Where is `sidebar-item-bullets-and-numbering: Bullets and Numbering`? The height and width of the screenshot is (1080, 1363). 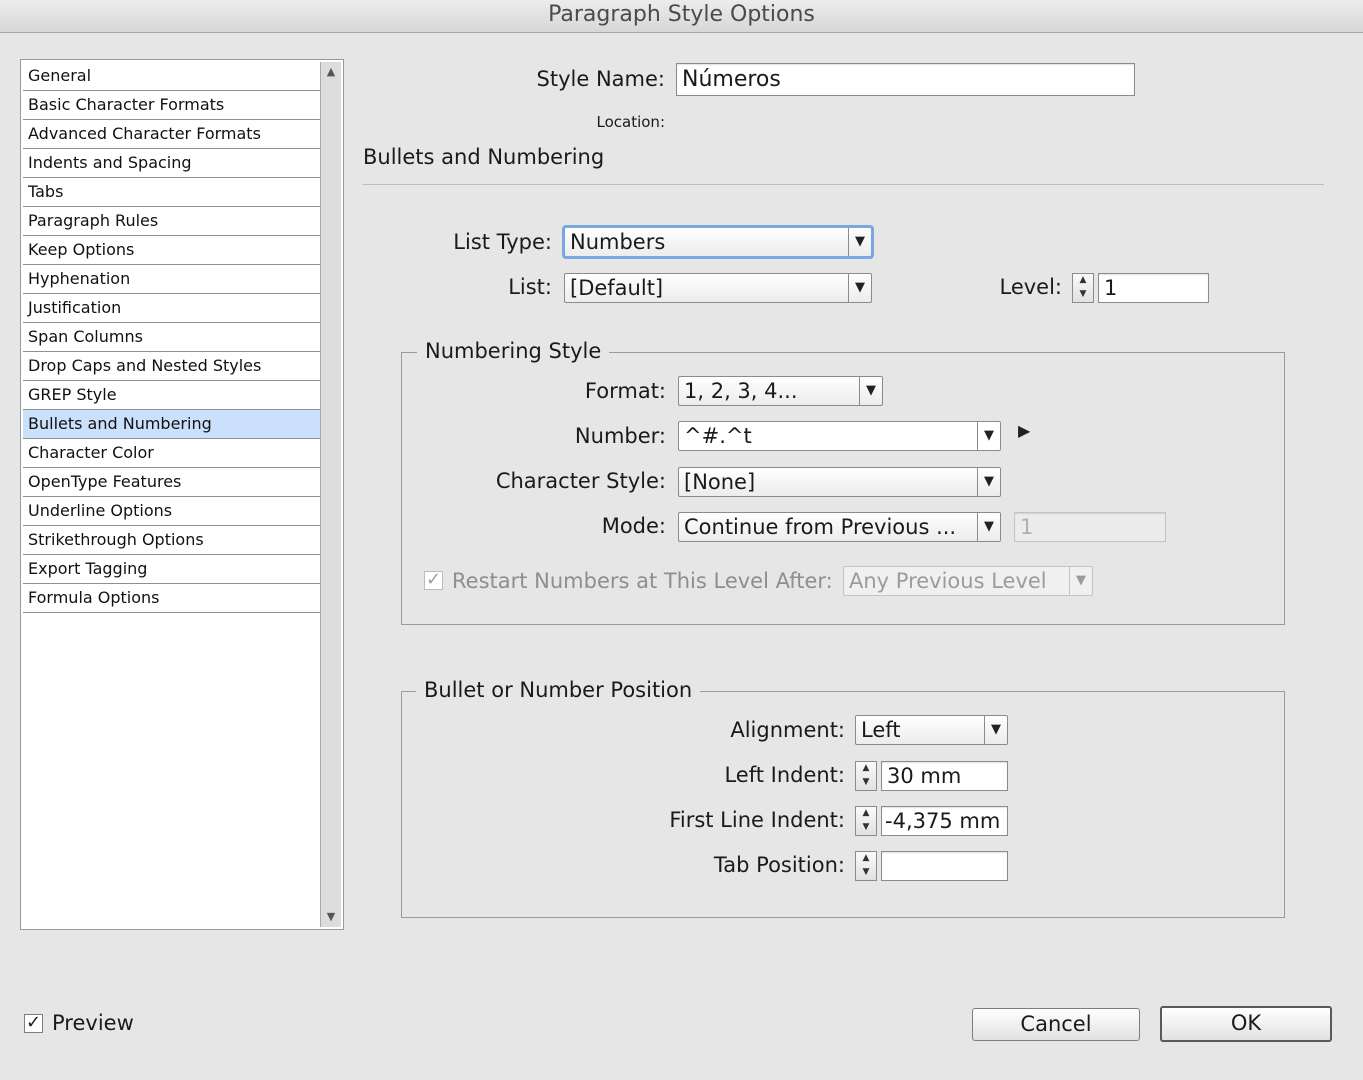 sidebar-item-bullets-and-numbering: Bullets and Numbering is located at coordinates (172, 424).